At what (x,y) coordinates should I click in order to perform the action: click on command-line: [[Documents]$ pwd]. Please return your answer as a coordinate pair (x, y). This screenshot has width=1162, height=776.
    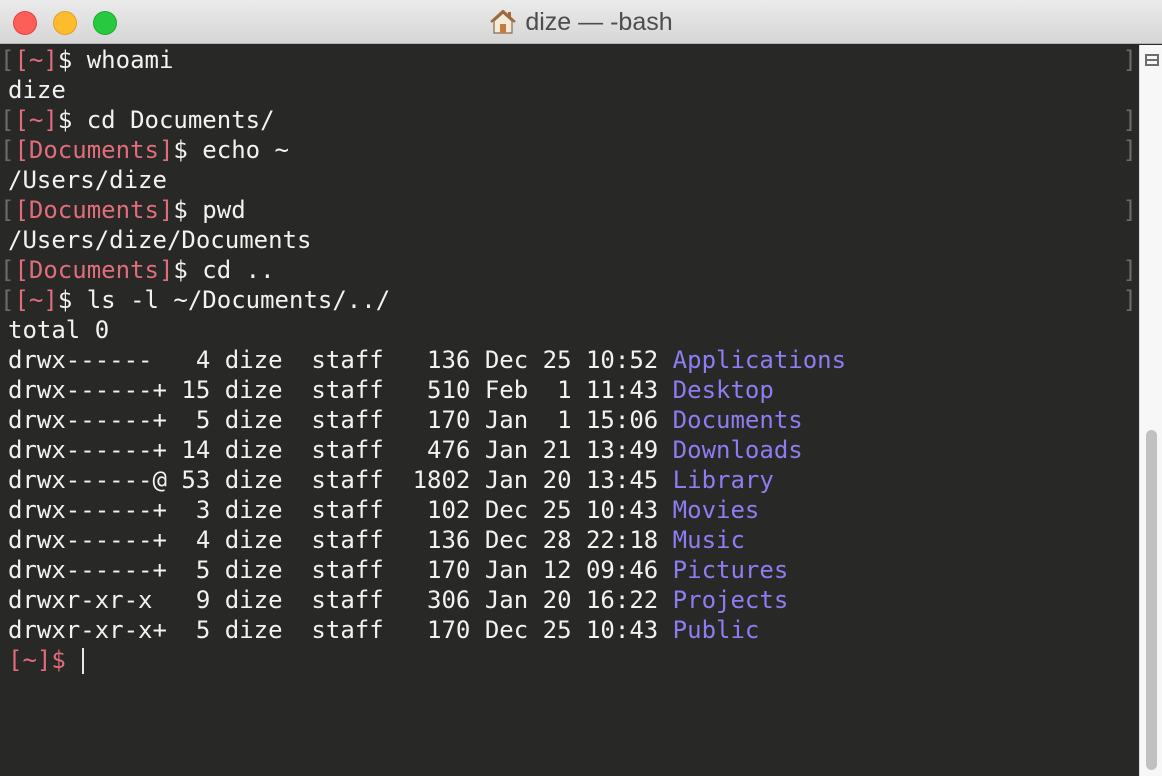
    Looking at the image, I should click on (569, 210).